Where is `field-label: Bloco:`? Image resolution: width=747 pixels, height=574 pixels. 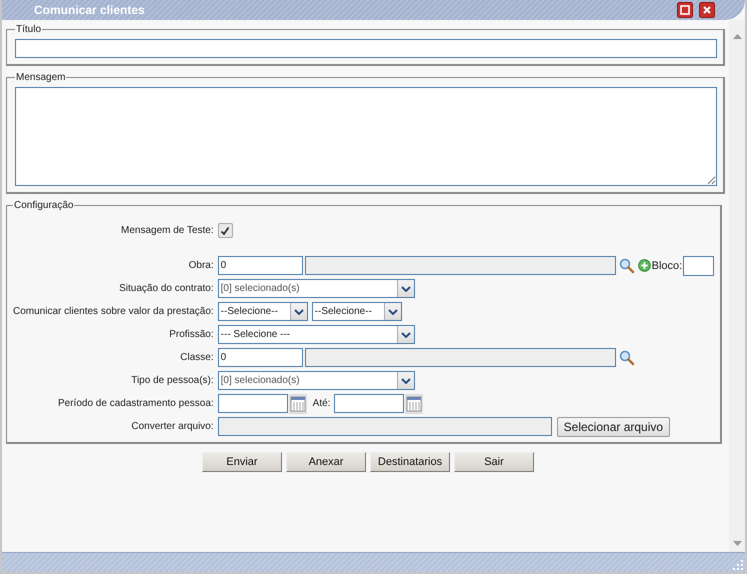 field-label: Bloco: is located at coordinates (667, 266).